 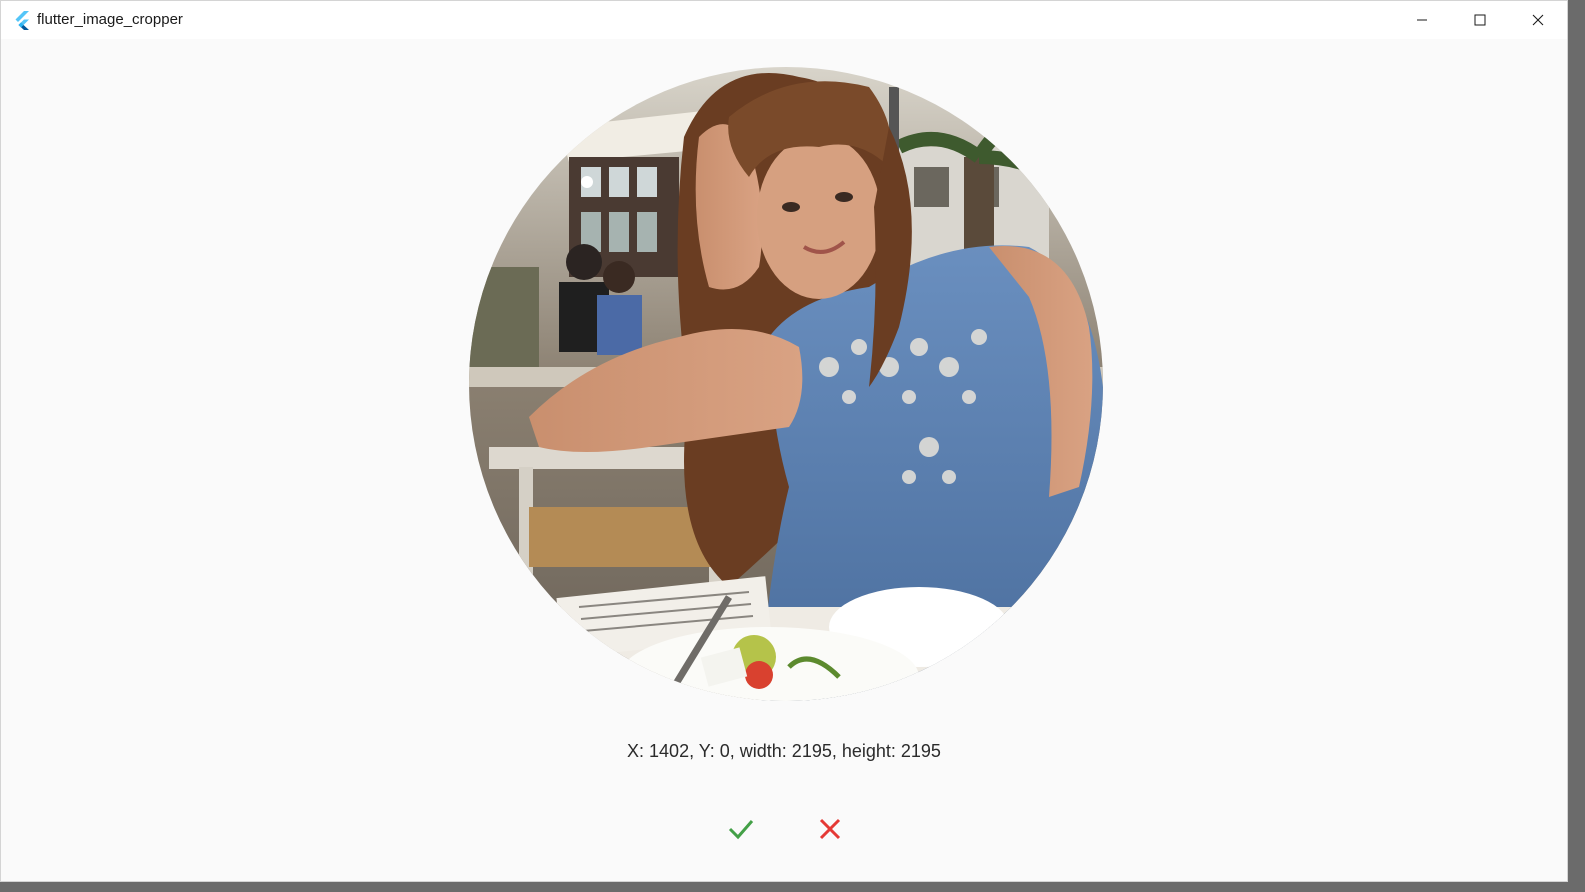 I want to click on close-window-button, so click(x=1538, y=20).